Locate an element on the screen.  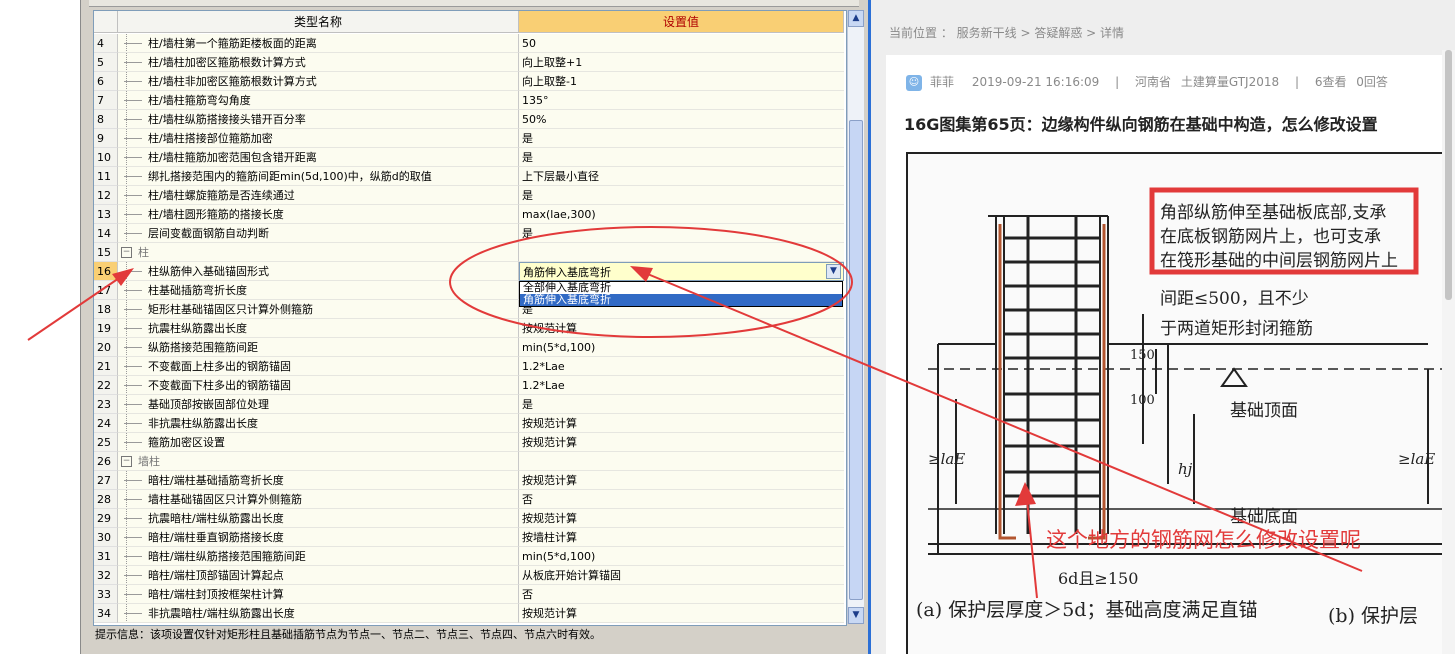
row-name-cell: 柱/墙柱非加密区箍筋根数计算方式 is located at coordinates (318, 81).